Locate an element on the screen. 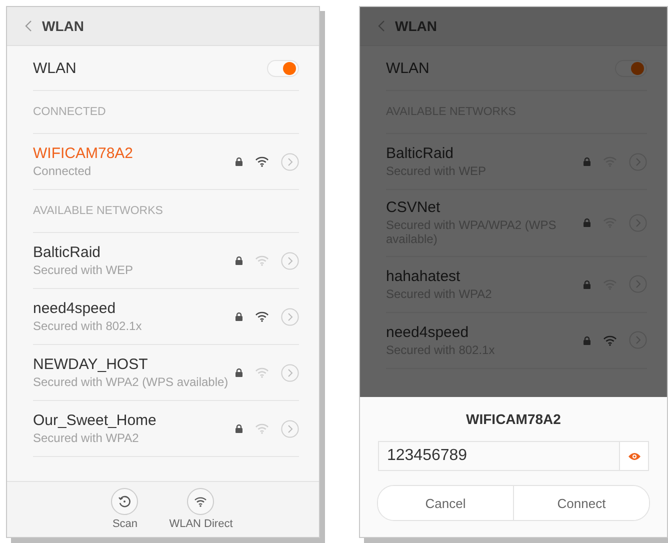 The width and height of the screenshot is (668, 543). section-header: CONNECTED is located at coordinates (69, 112).